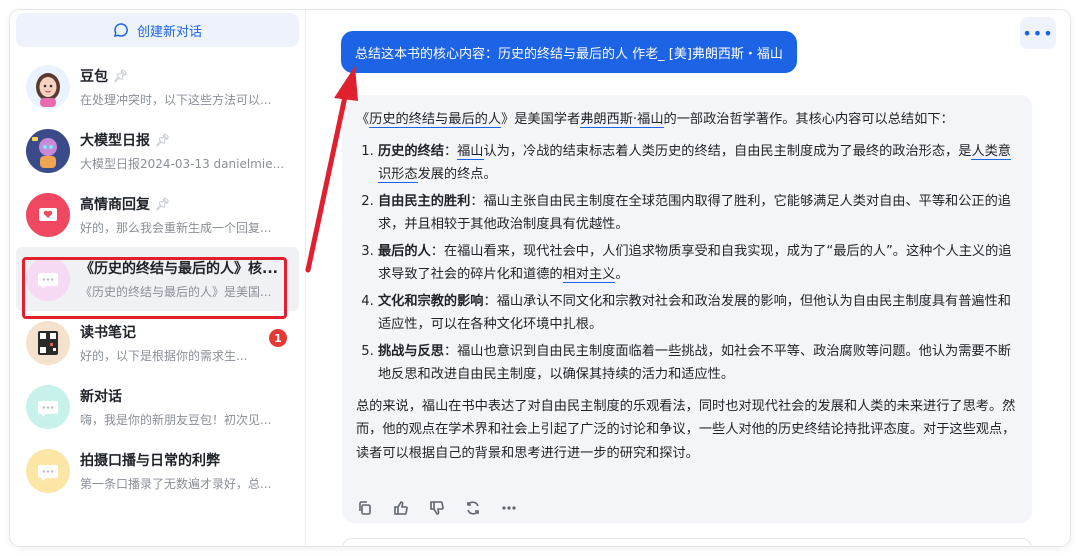 This screenshot has height=556, width=1080. What do you see at coordinates (622, 120) in the screenshot?
I see `author-link: 弗朗西斯·福山` at bounding box center [622, 120].